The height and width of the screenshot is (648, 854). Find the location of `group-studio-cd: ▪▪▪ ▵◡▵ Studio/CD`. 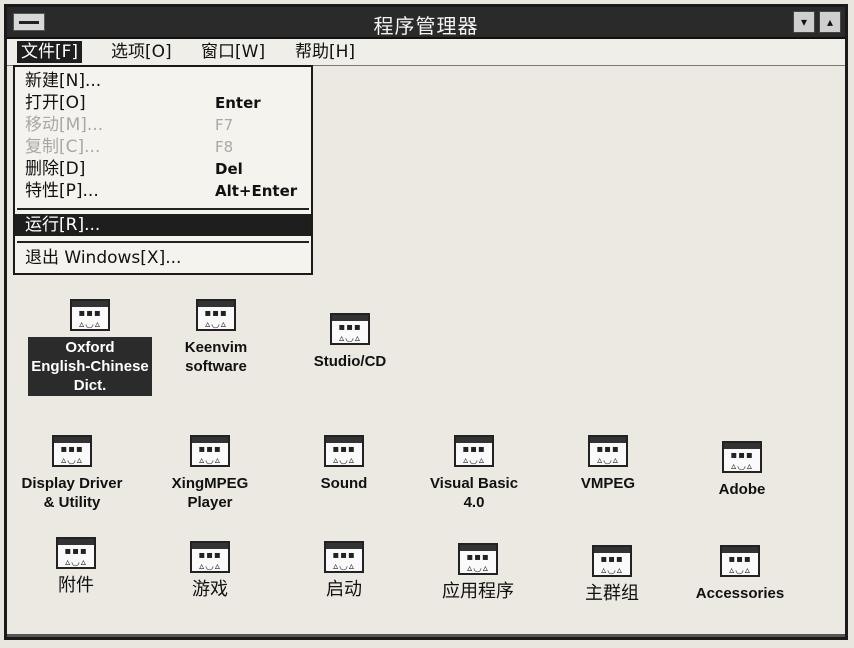

group-studio-cd: ▪▪▪ ▵◡▵ Studio/CD is located at coordinates (350, 342).